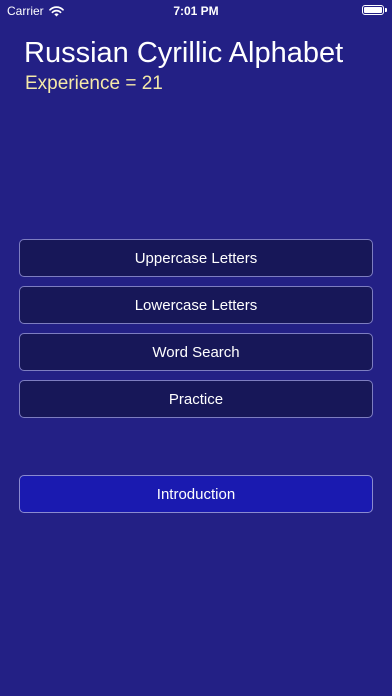  Describe the element at coordinates (81, 83) in the screenshot. I see `experience-label: Experience =` at that location.